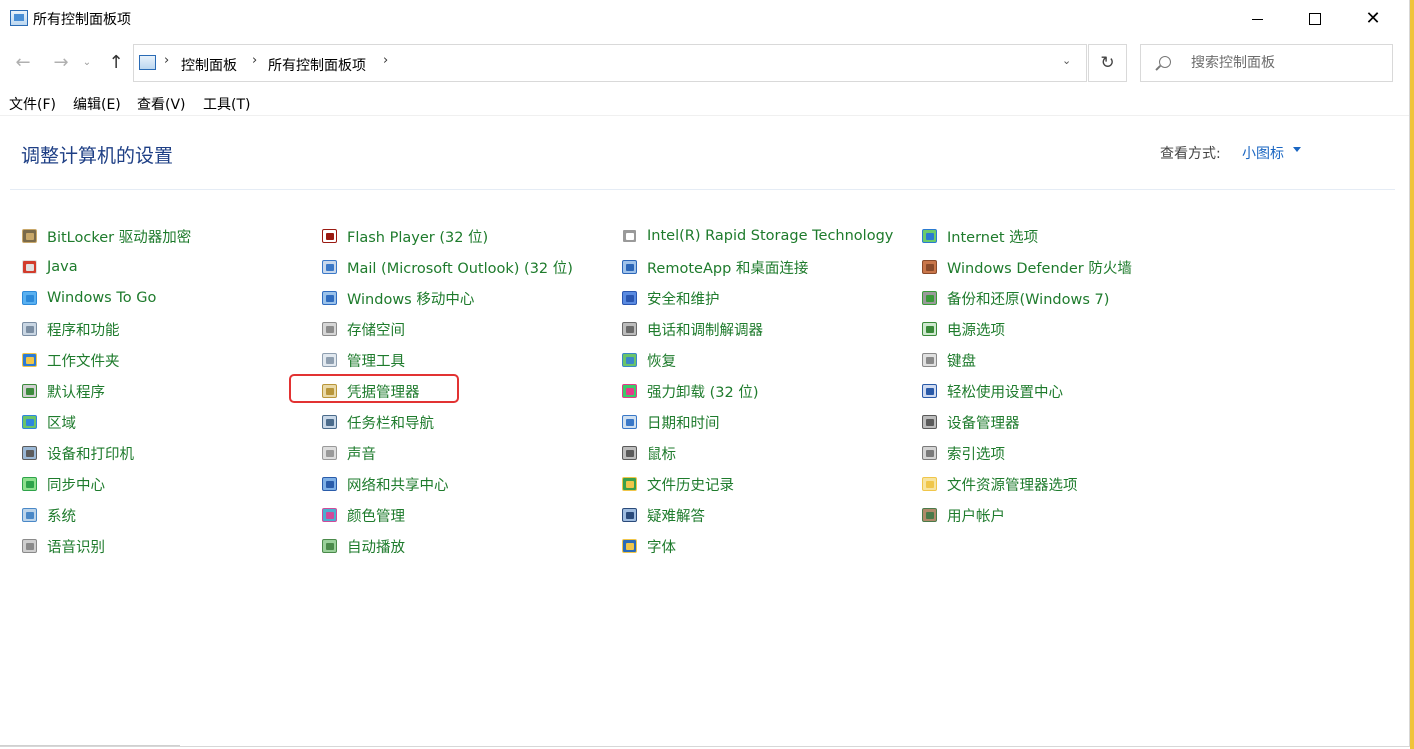 The height and width of the screenshot is (749, 1414). Describe the element at coordinates (1297, 149) in the screenshot. I see `caret-down-icon` at that location.